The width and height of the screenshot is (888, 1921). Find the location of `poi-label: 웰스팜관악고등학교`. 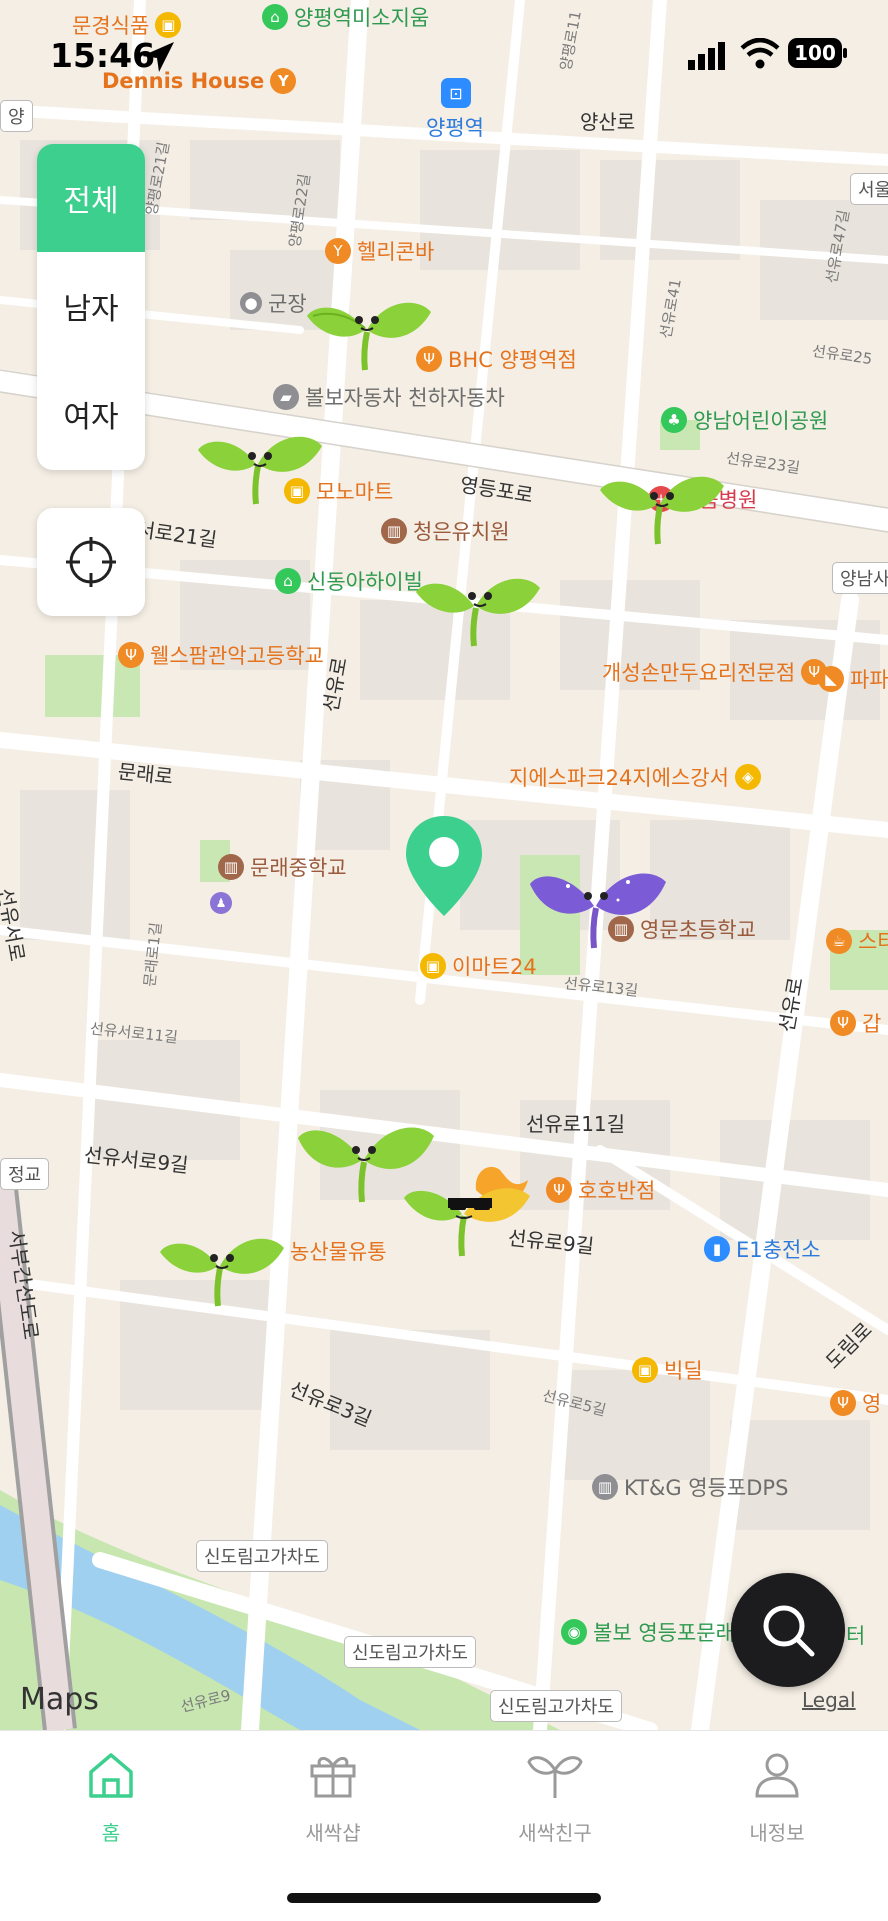

poi-label: 웰스팜관악고등학교 is located at coordinates (237, 656).